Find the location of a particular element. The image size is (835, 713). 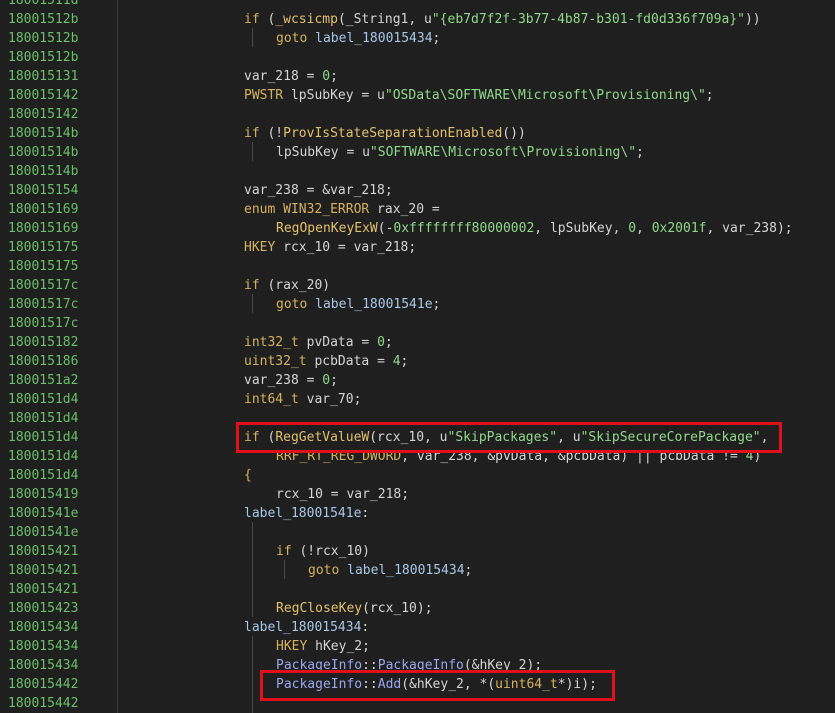

line-code: if (!ProvIsStateSeparationEnabled()) is located at coordinates (385, 133).